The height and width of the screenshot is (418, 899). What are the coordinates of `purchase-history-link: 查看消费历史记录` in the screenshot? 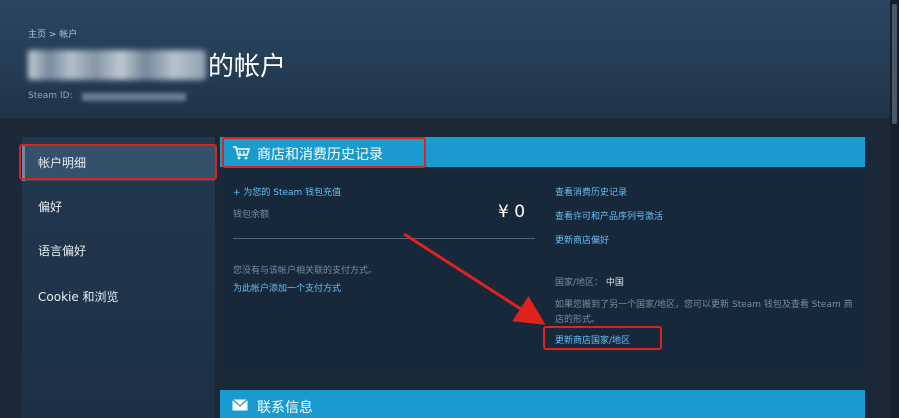 It's located at (591, 191).